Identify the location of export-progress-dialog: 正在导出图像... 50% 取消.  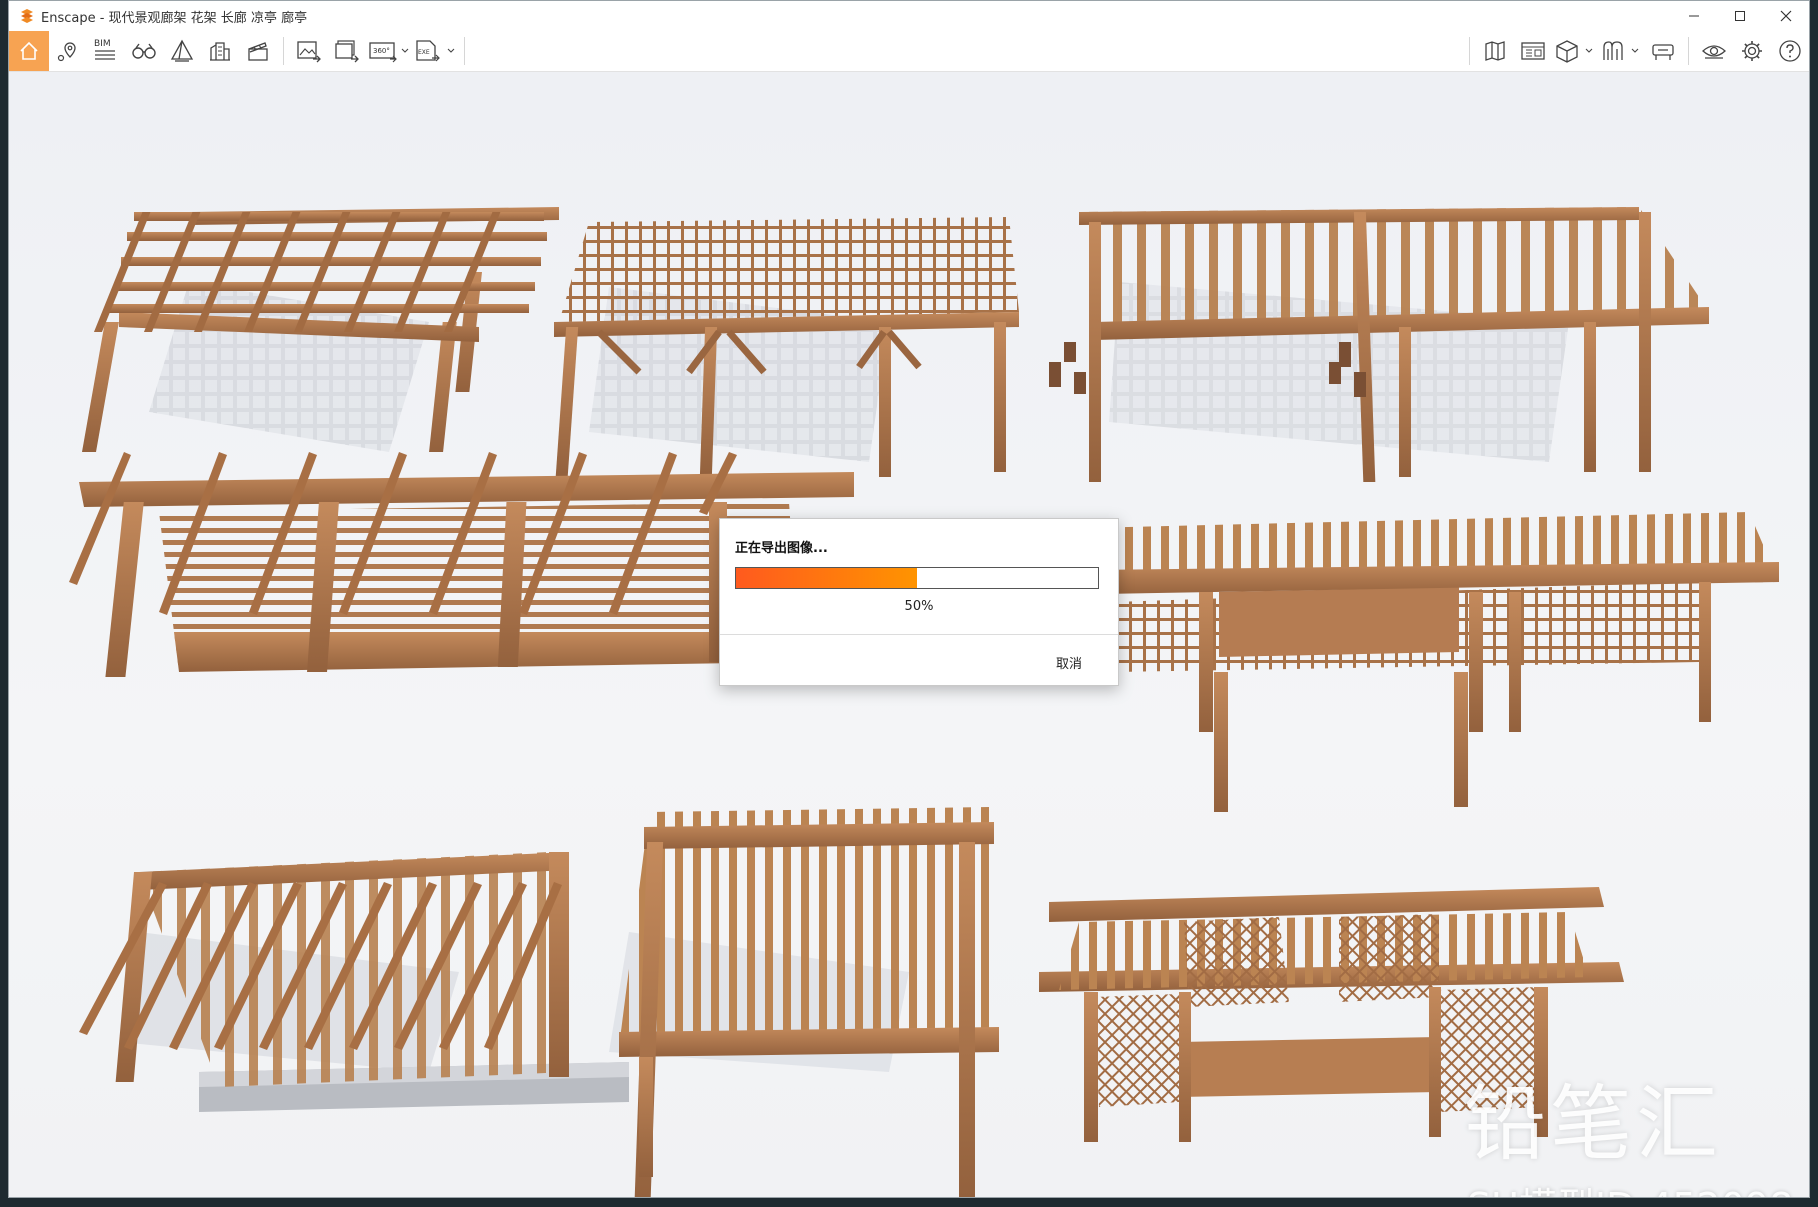
(919, 602).